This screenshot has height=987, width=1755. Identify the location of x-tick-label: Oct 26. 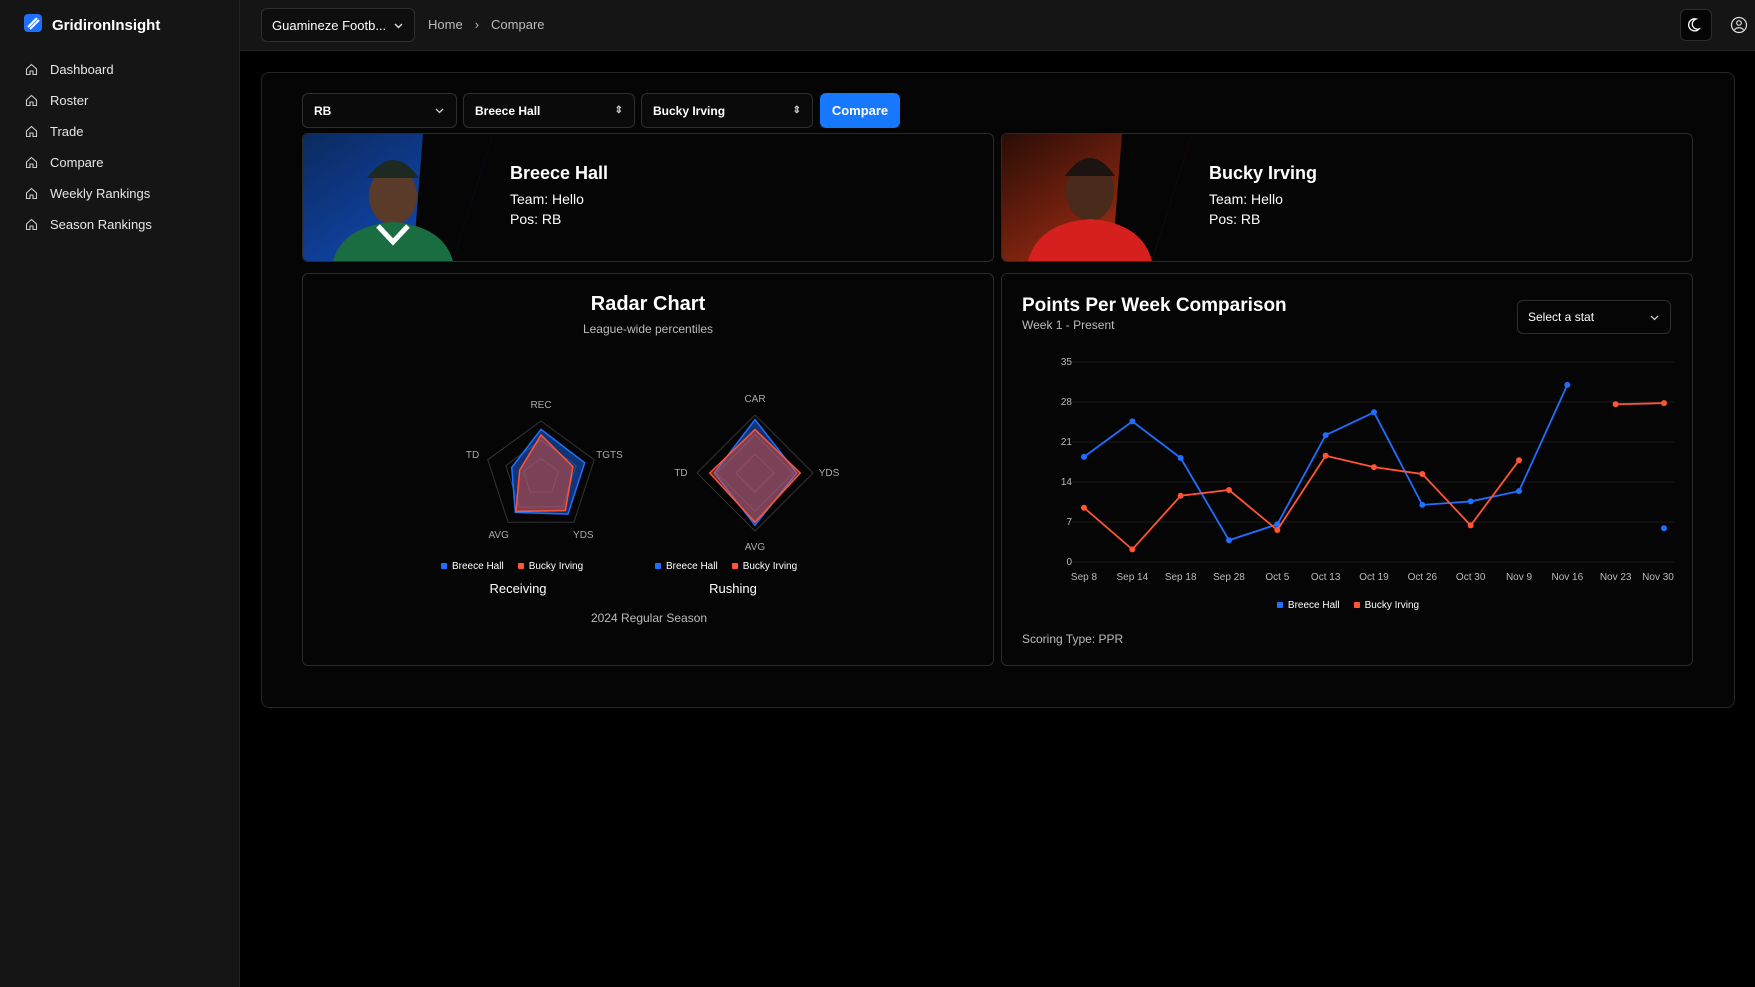
(1423, 577).